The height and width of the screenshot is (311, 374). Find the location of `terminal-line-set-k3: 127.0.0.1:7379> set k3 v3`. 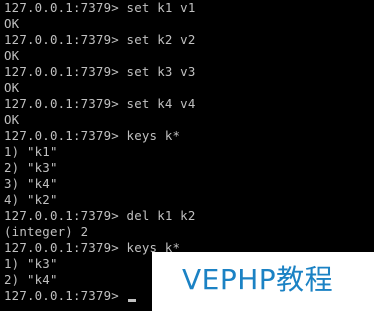

terminal-line-set-k3: 127.0.0.1:7379> set k3 v3 is located at coordinates (100, 71).